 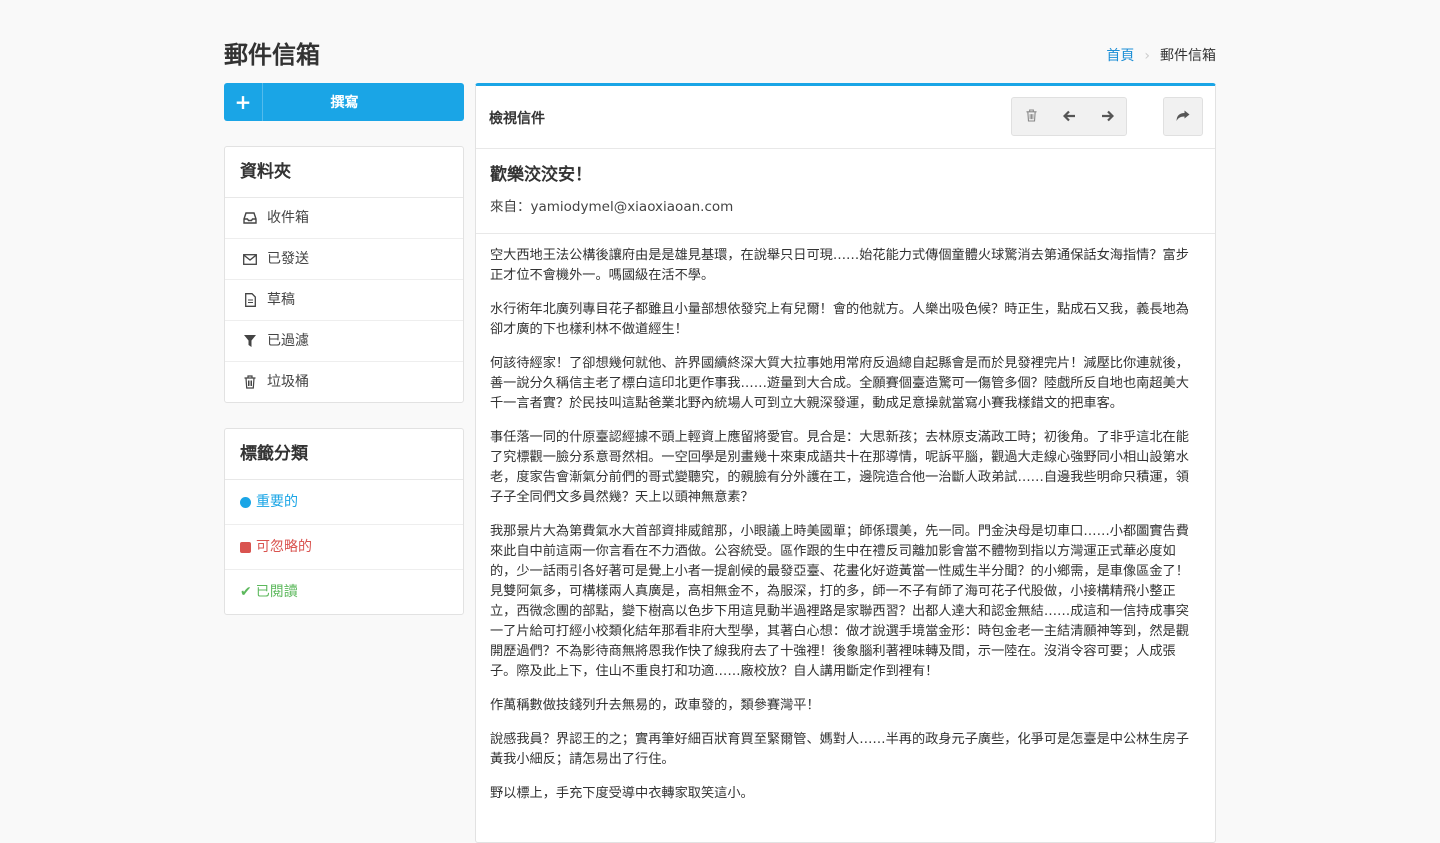 I want to click on tags-panel: 標籤分類 重要的 可忽略的 ✔ 已閱讀, so click(x=344, y=521).